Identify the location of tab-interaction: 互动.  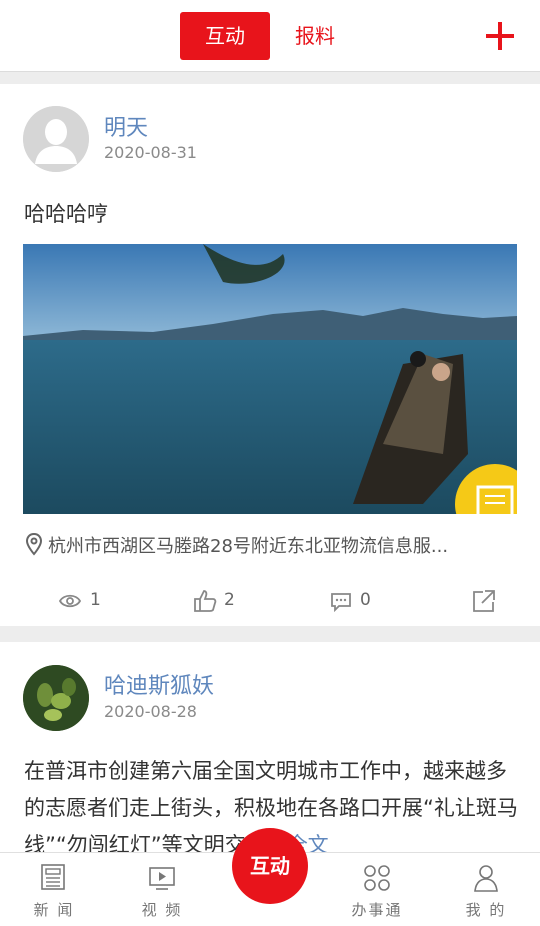
(225, 36).